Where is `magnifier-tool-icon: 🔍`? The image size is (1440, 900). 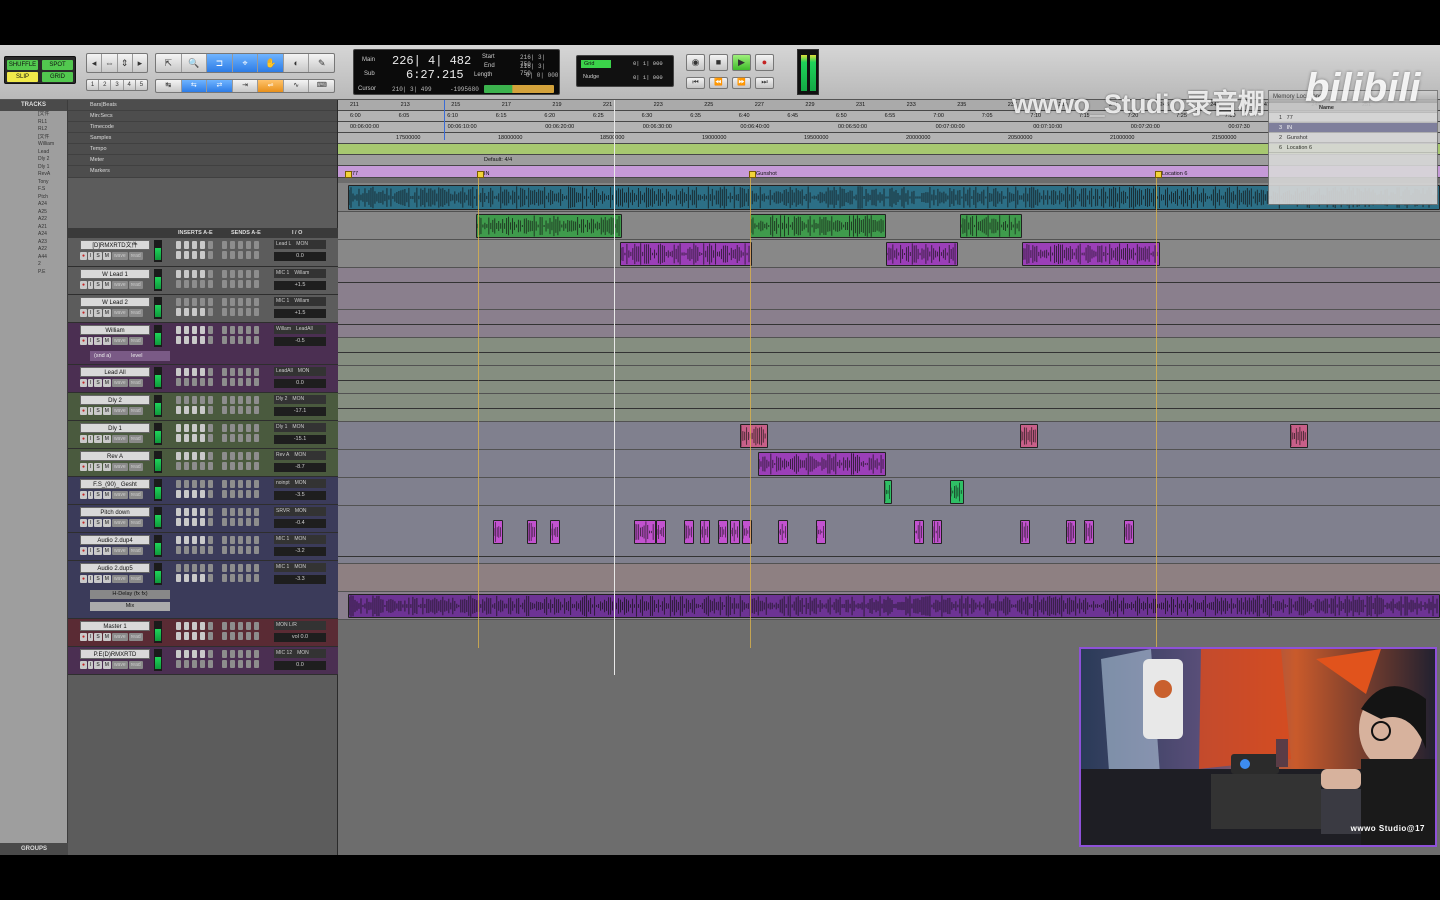
magnifier-tool-icon: 🔍 is located at coordinates (195, 63).